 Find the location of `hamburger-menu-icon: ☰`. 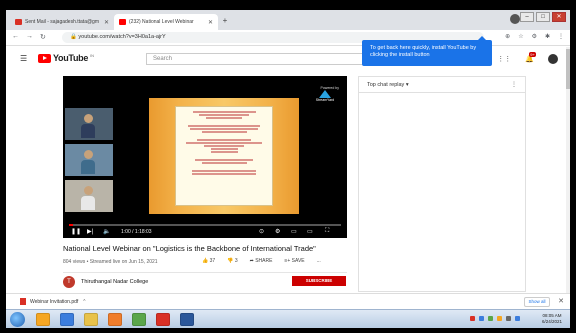

hamburger-menu-icon: ☰ is located at coordinates (23, 58).